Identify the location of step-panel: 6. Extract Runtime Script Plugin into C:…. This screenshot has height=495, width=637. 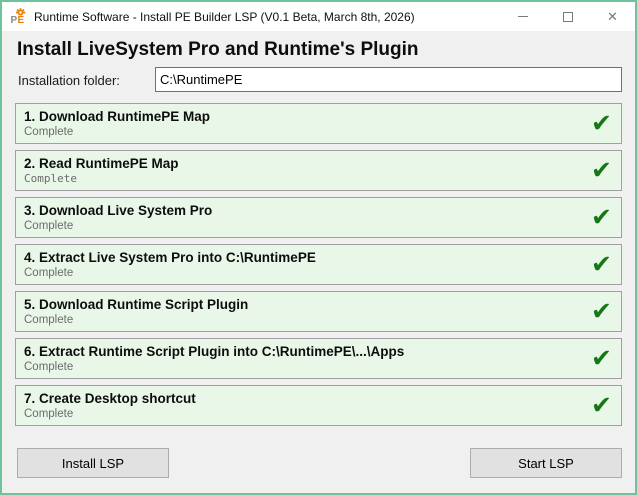
(318, 358).